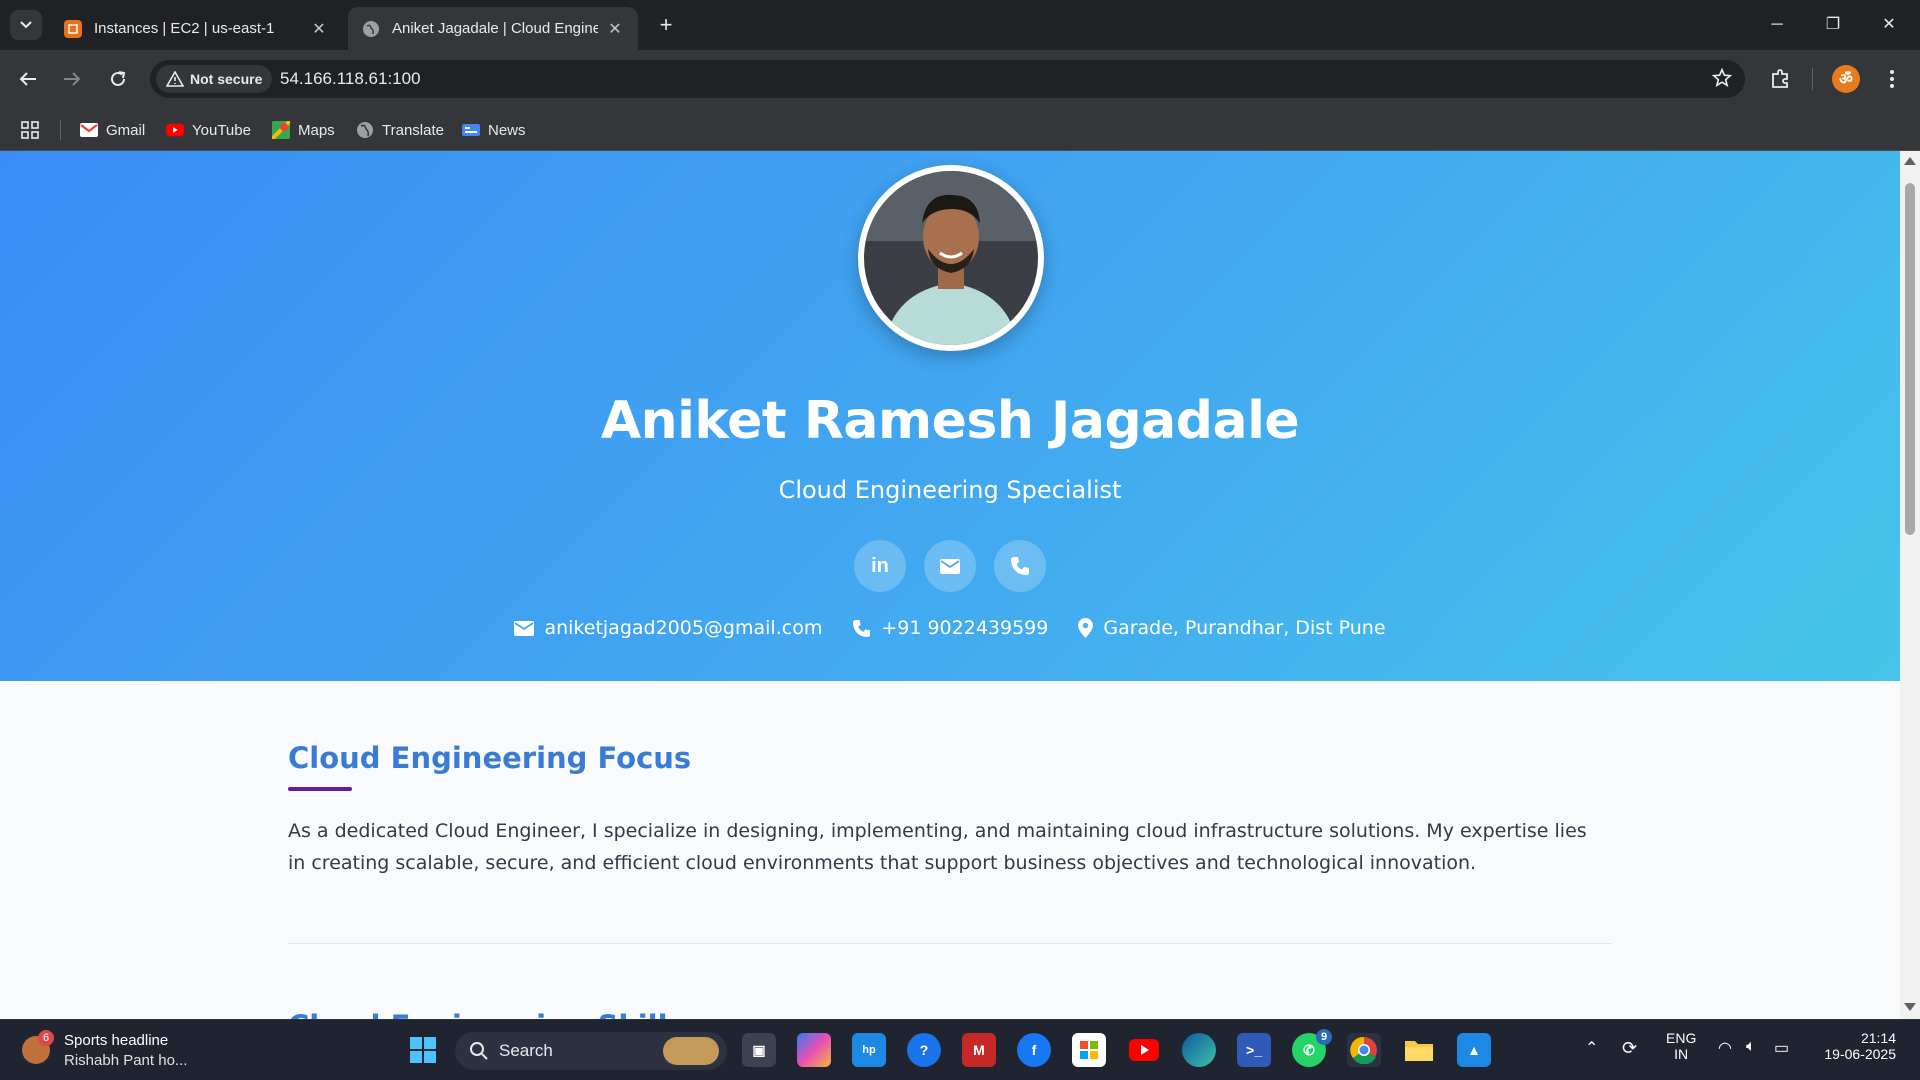 The width and height of the screenshot is (1920, 1080). Describe the element at coordinates (1751, 1047) in the screenshot. I see `volume-icon: 🔈︎` at that location.